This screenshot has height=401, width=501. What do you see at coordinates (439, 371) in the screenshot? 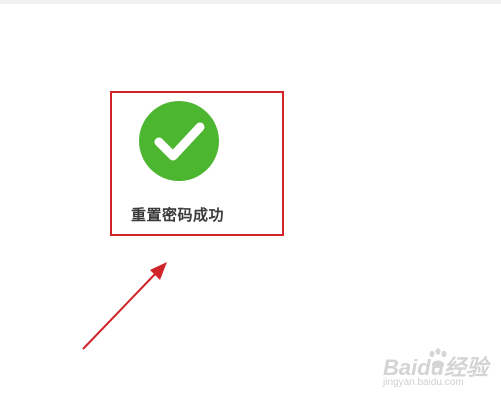
I see `watermark: Baidu经验 jingyan.baidu.com` at bounding box center [439, 371].